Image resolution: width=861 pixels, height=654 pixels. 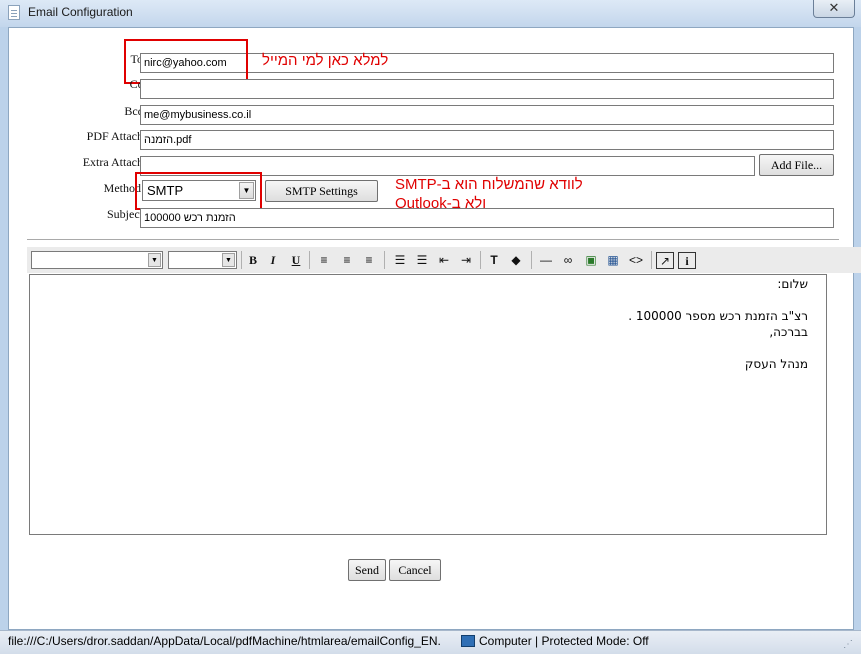 What do you see at coordinates (468, 641) in the screenshot?
I see `computer-icon` at bounding box center [468, 641].